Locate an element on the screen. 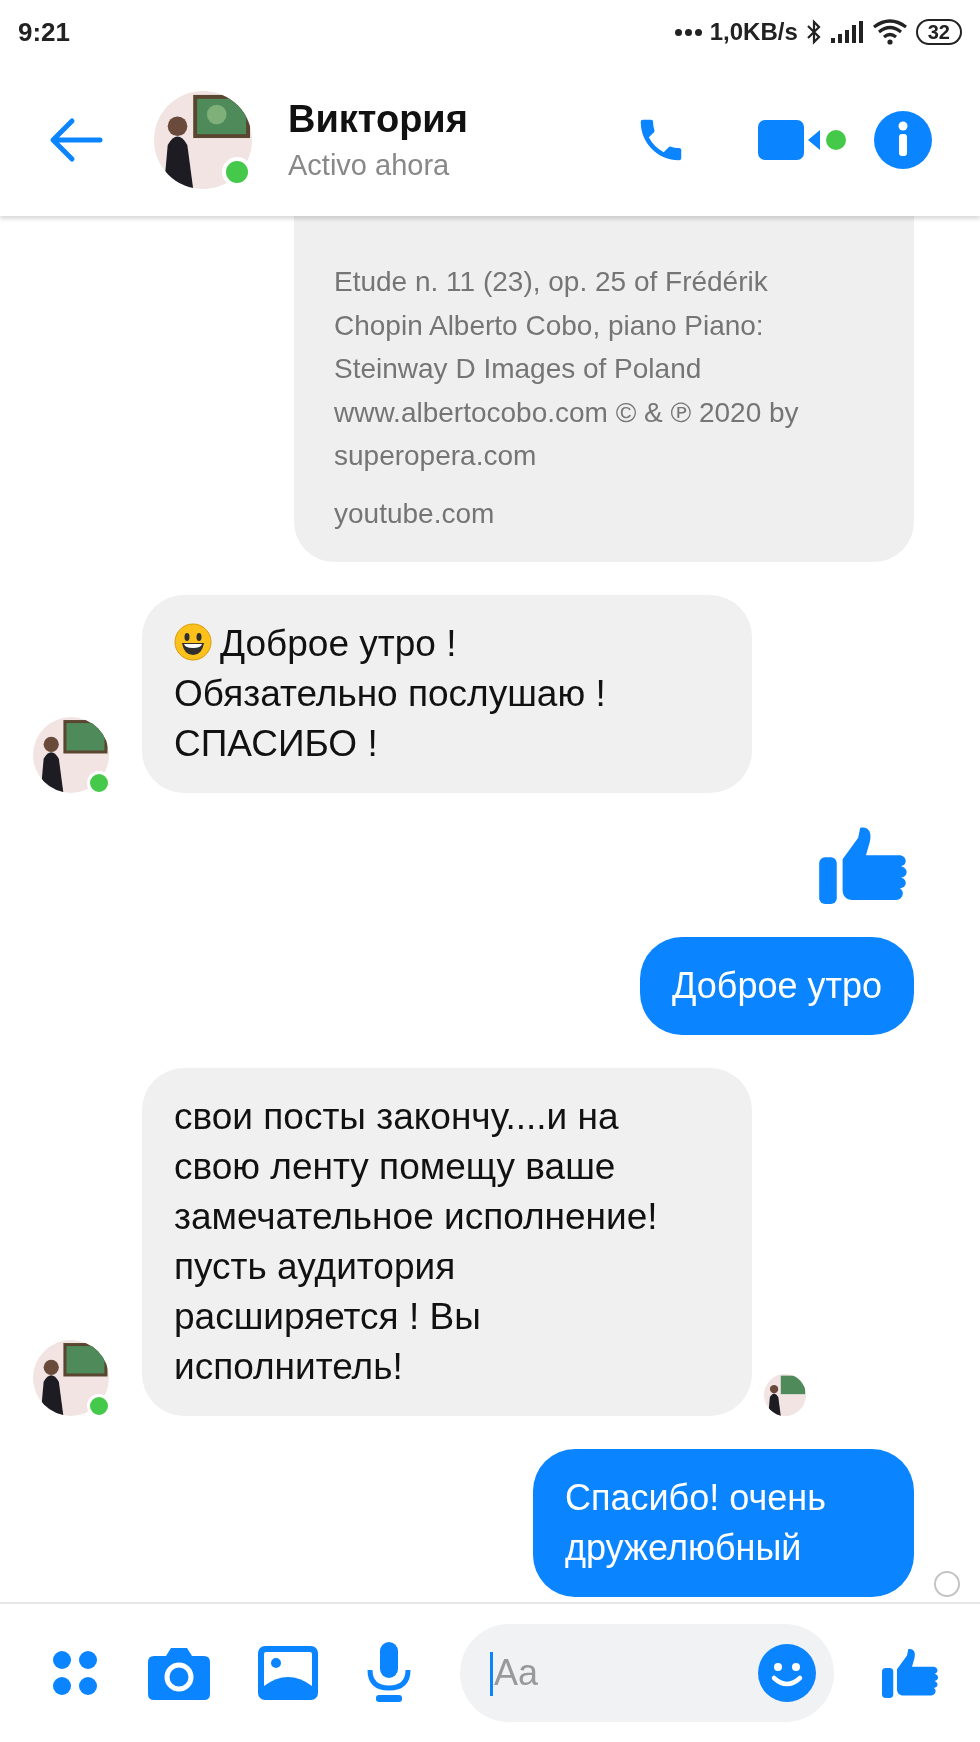 This screenshot has width=980, height=1742. signal-icon is located at coordinates (846, 32).